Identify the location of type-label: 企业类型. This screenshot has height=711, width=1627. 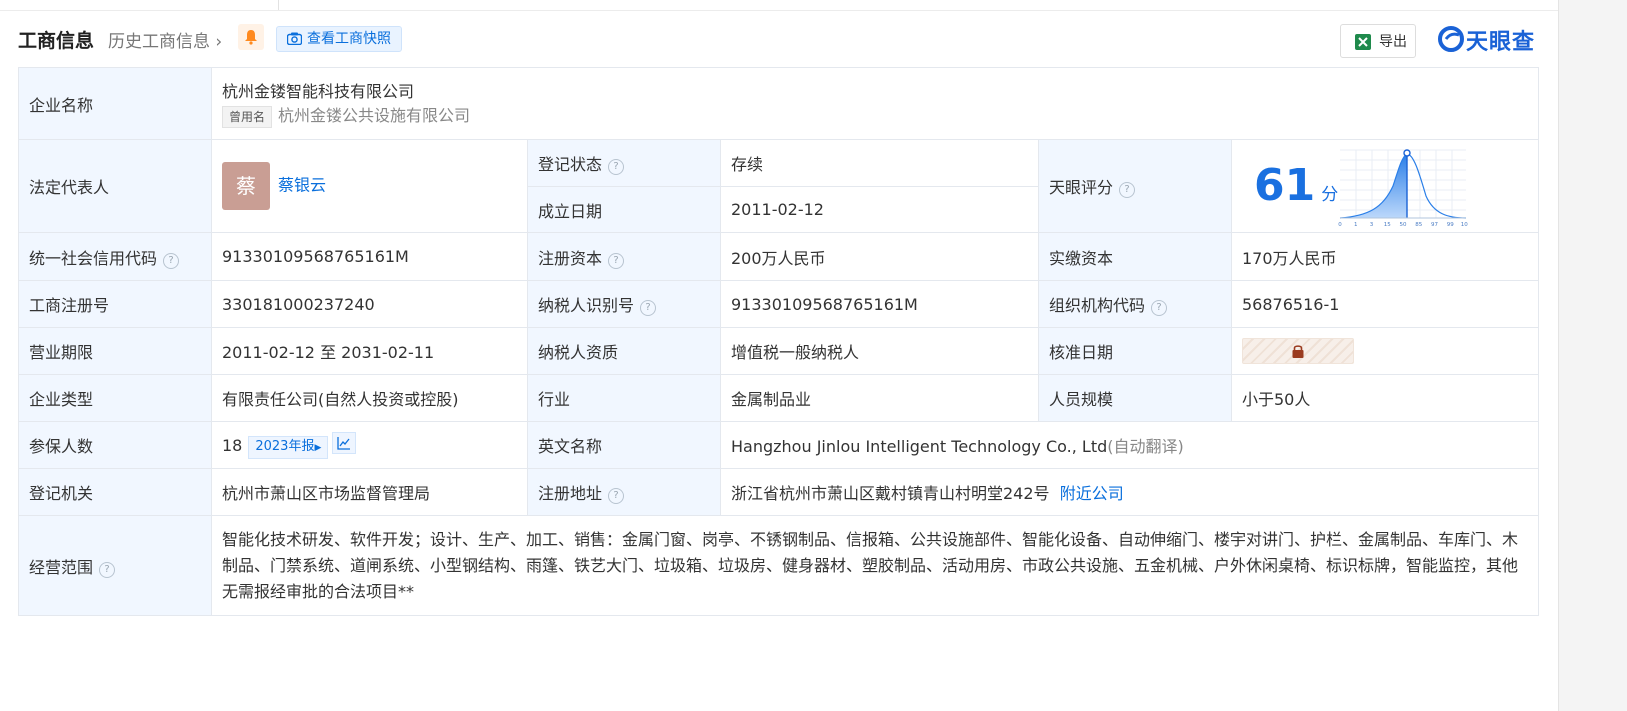
(115, 398).